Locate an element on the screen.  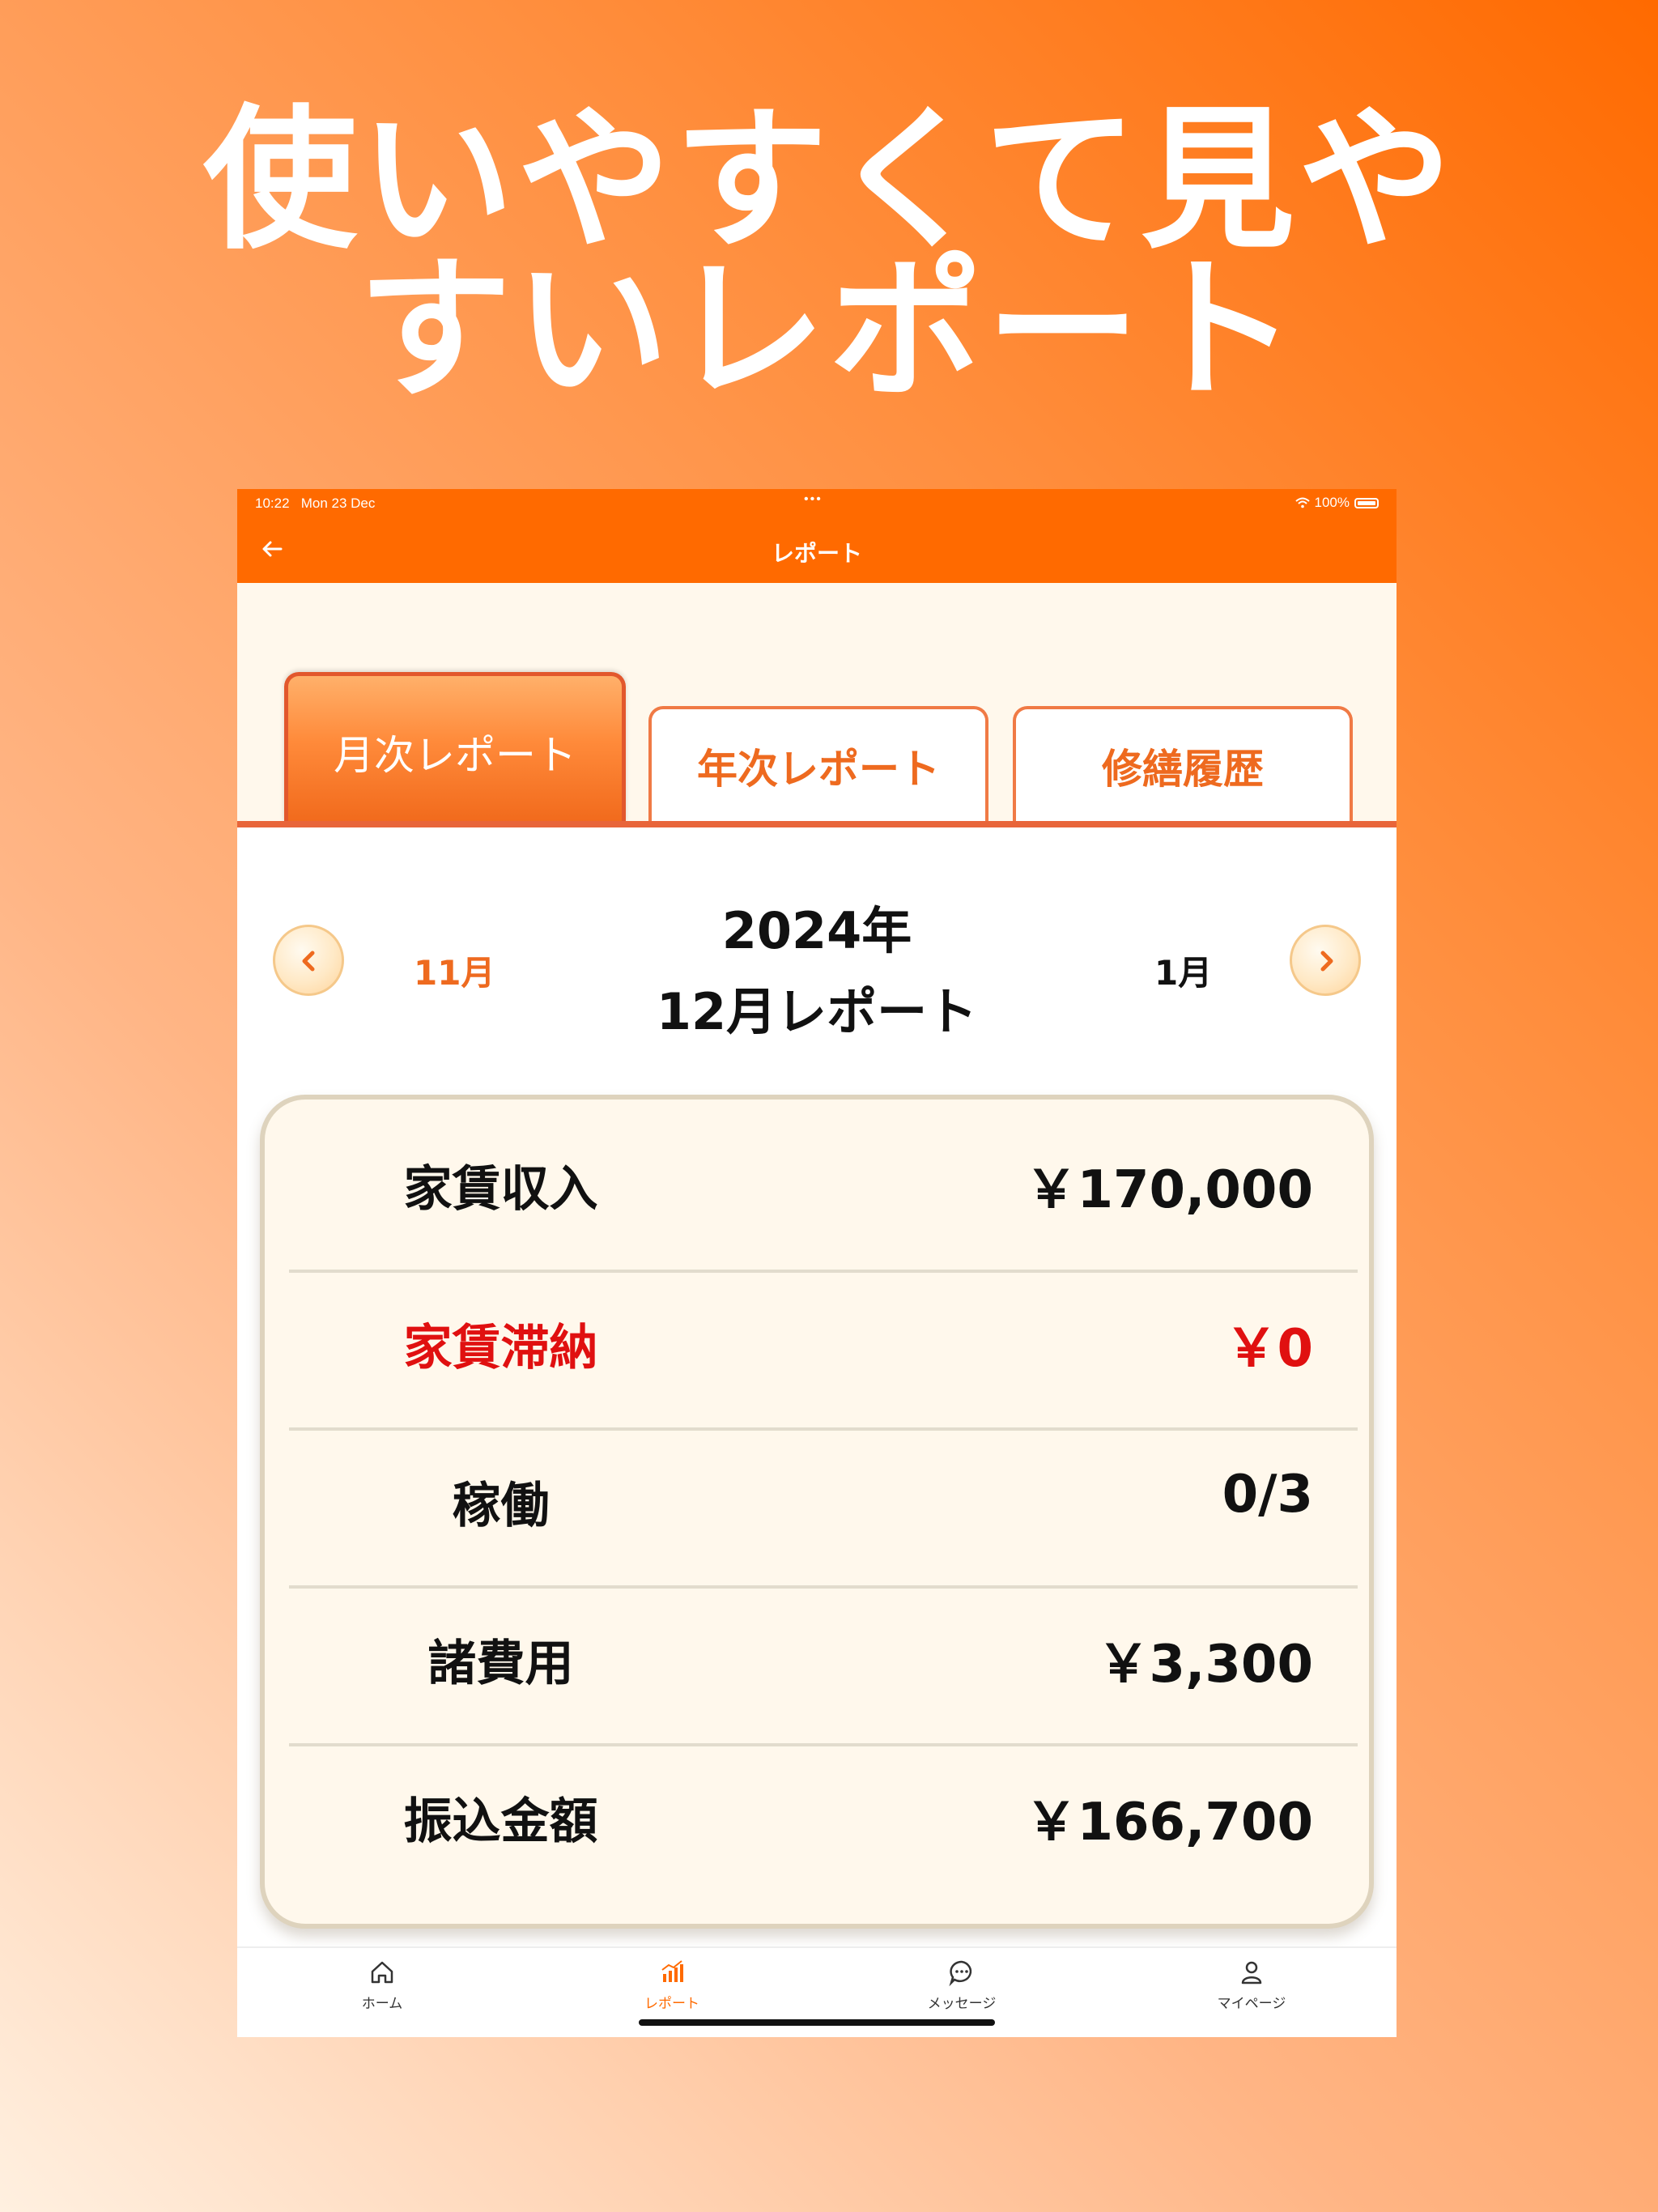
bottom-tab-label: マイページ is located at coordinates (1251, 2004).